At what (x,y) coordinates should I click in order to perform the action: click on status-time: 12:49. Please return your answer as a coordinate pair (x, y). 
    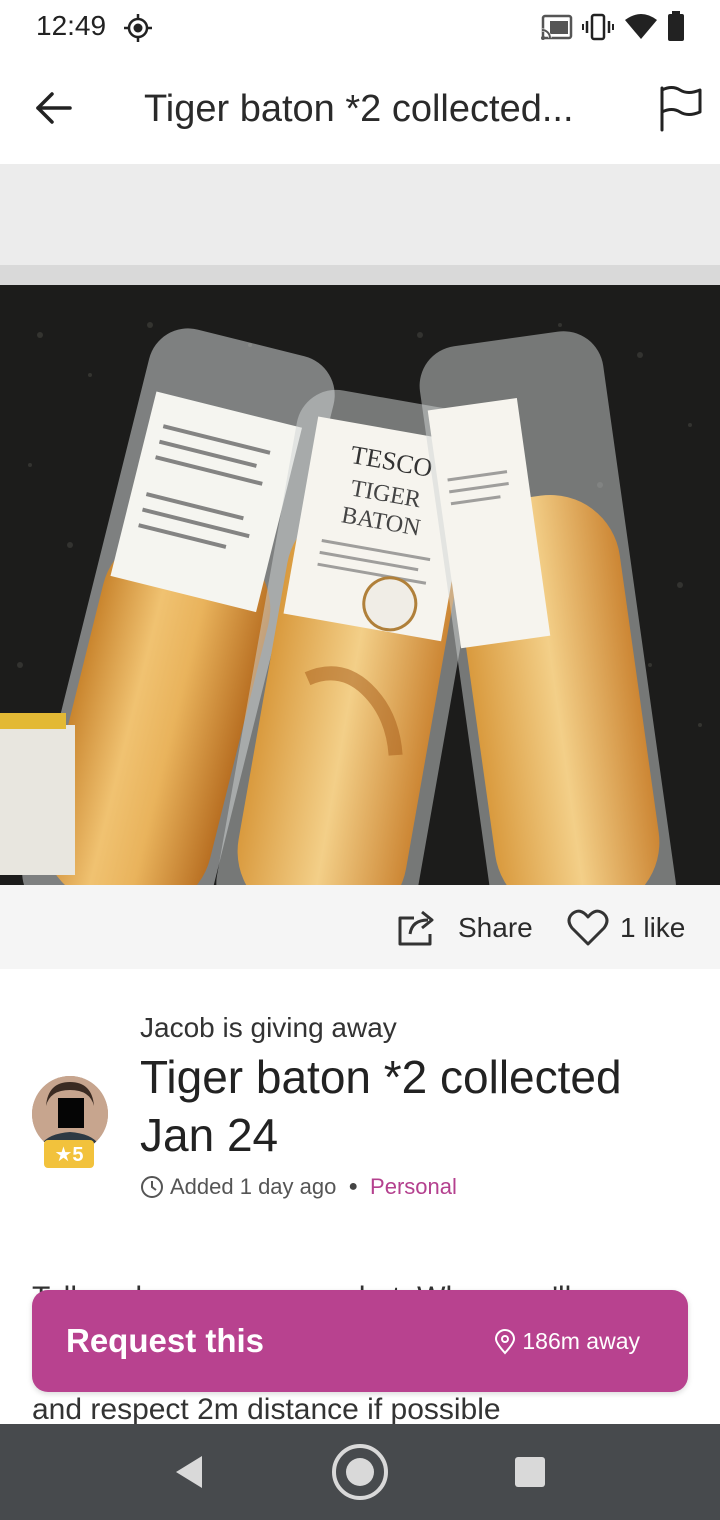
    Looking at the image, I should click on (71, 25).